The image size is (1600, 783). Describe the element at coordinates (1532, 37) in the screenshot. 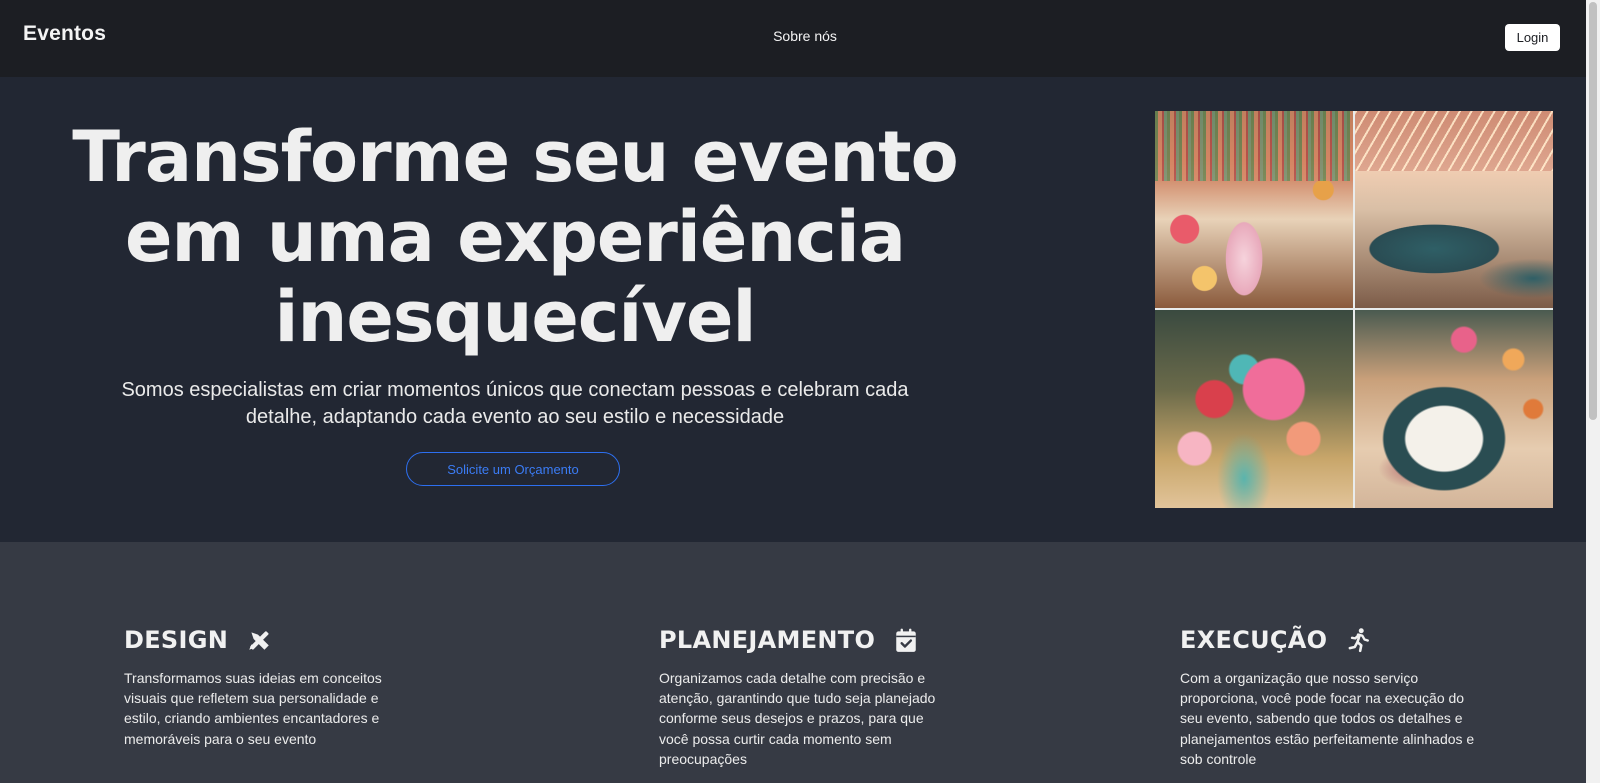

I see `login-button: Login` at that location.